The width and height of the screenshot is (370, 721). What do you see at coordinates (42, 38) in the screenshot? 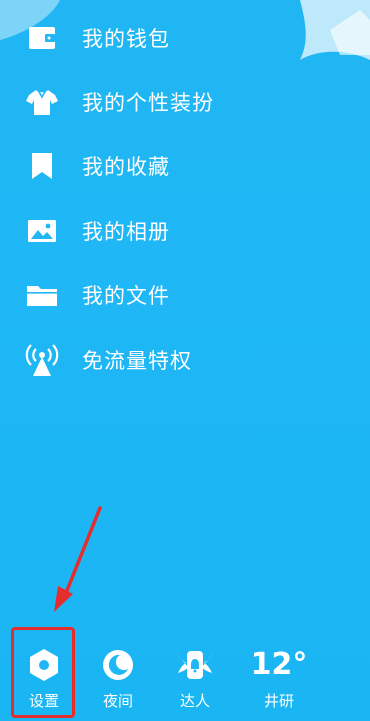
I see `wallet-icon` at bounding box center [42, 38].